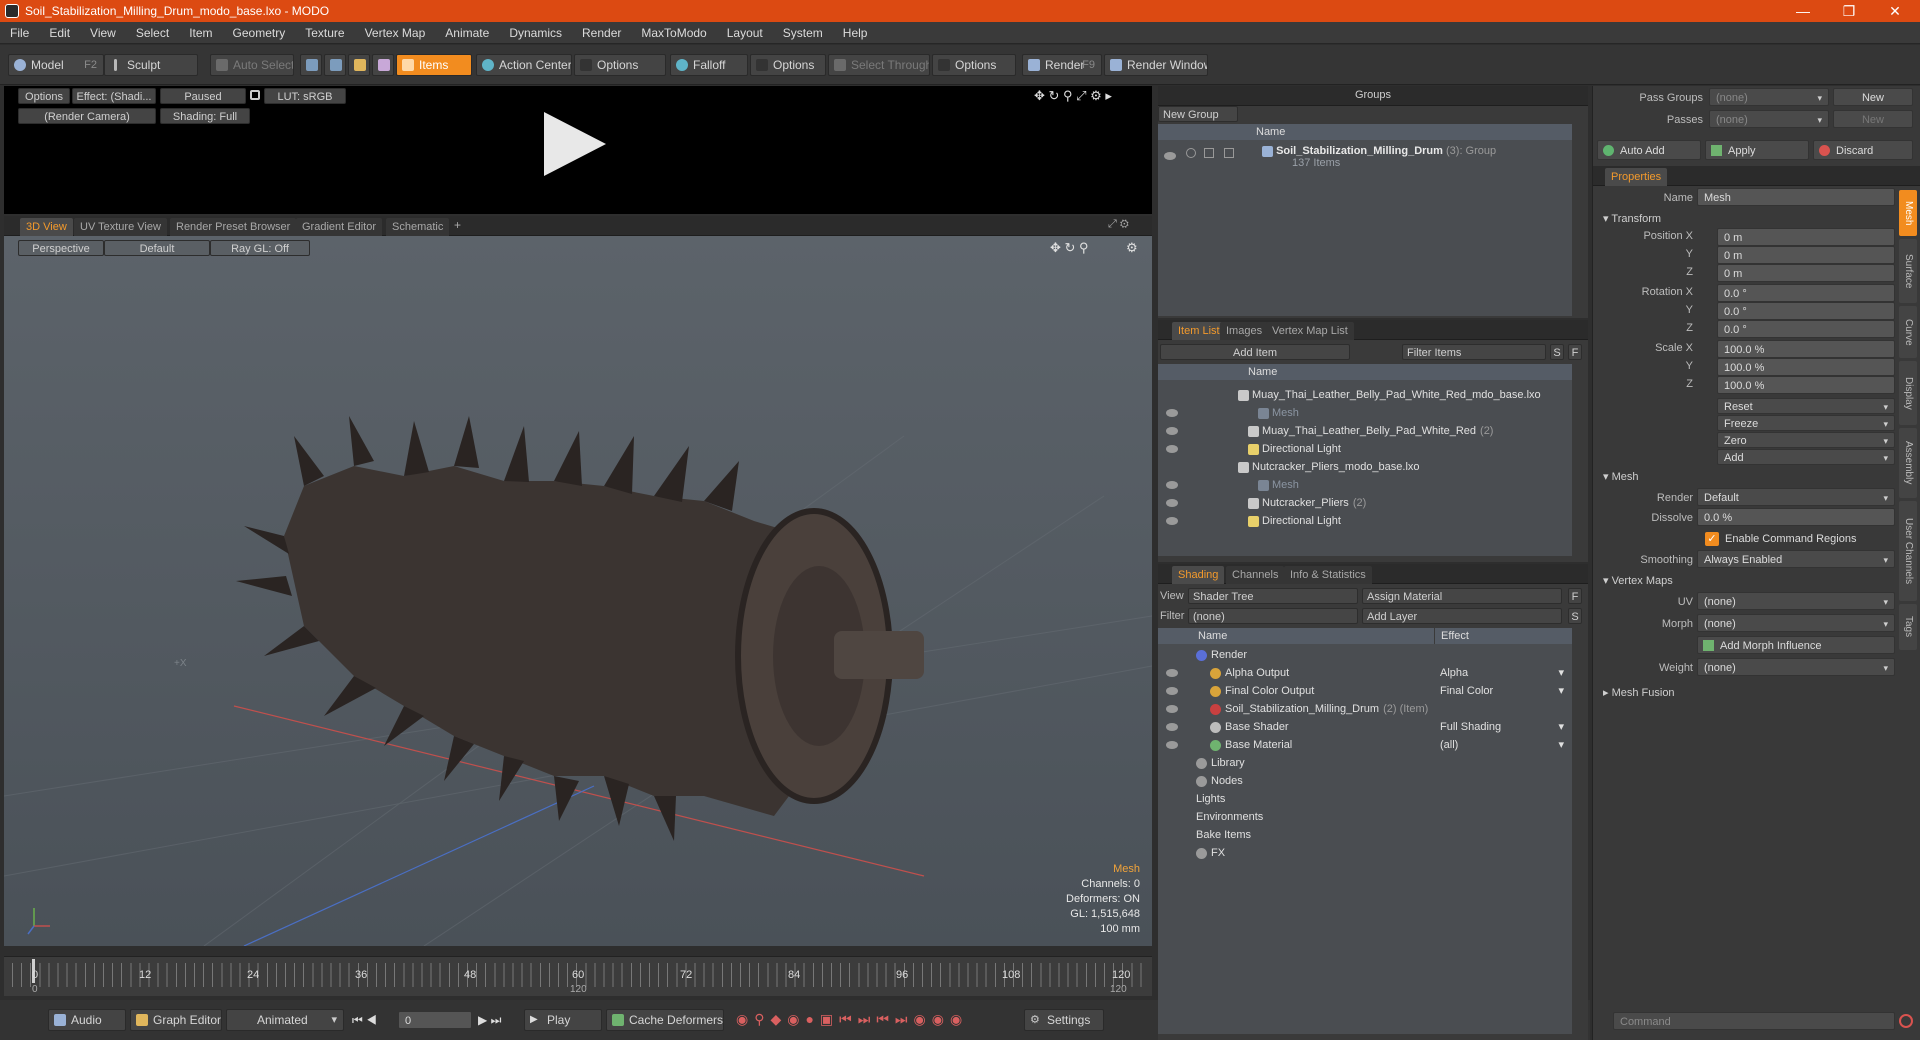  Describe the element at coordinates (1908, 551) in the screenshot. I see `side-tab: User Channels` at that location.